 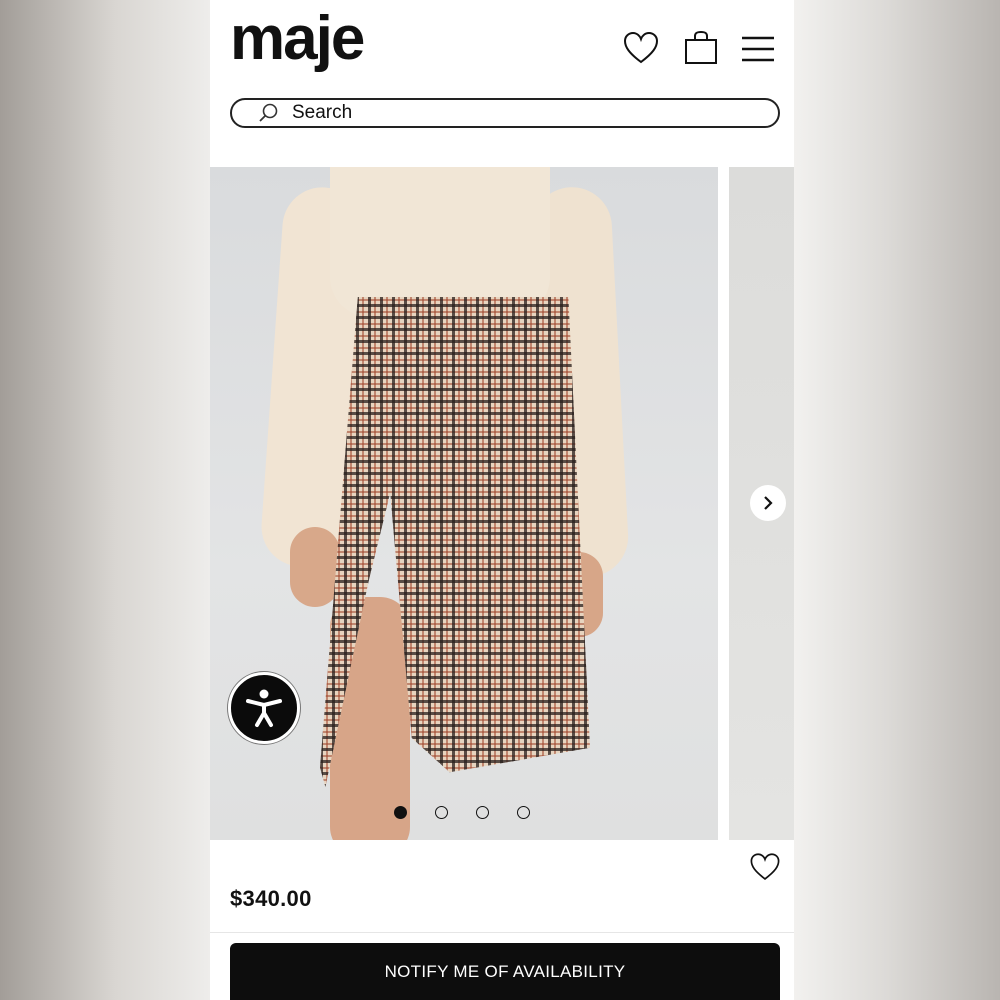 What do you see at coordinates (512, 113) in the screenshot?
I see `search-input` at bounding box center [512, 113].